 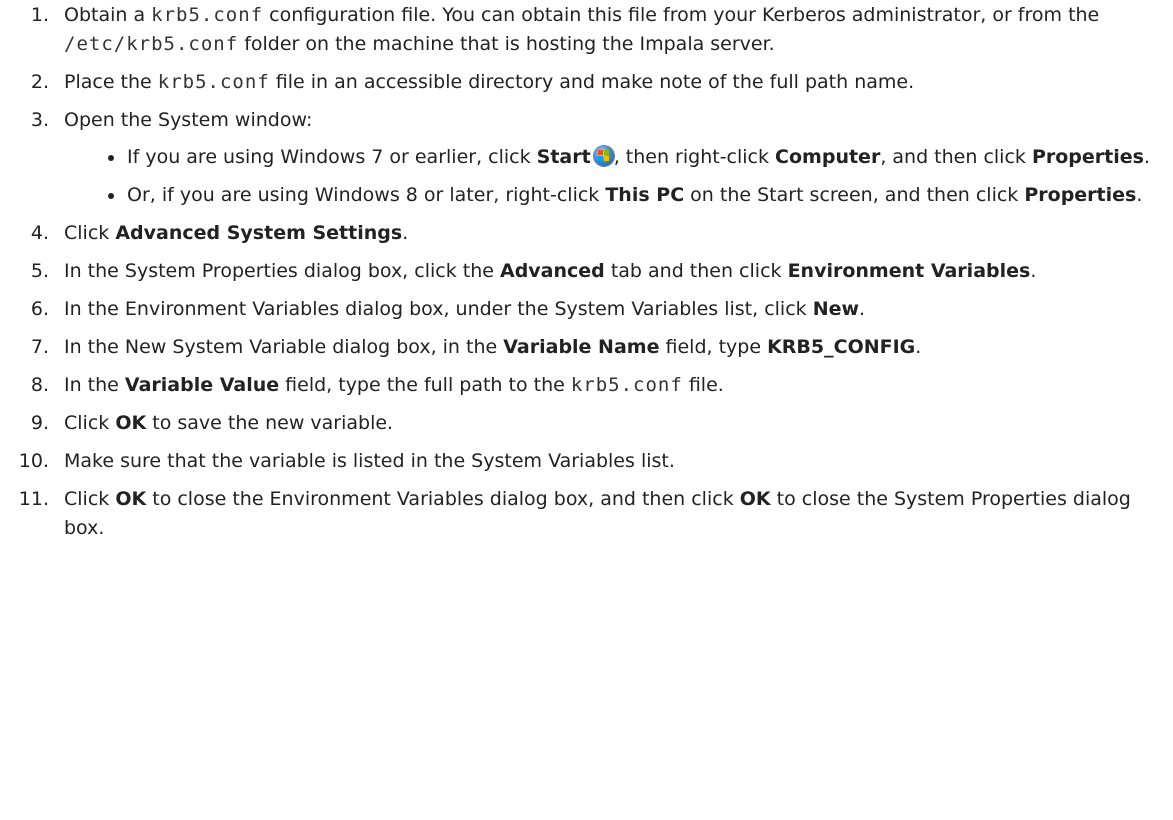 I want to click on step-number: 1., so click(x=39, y=15).